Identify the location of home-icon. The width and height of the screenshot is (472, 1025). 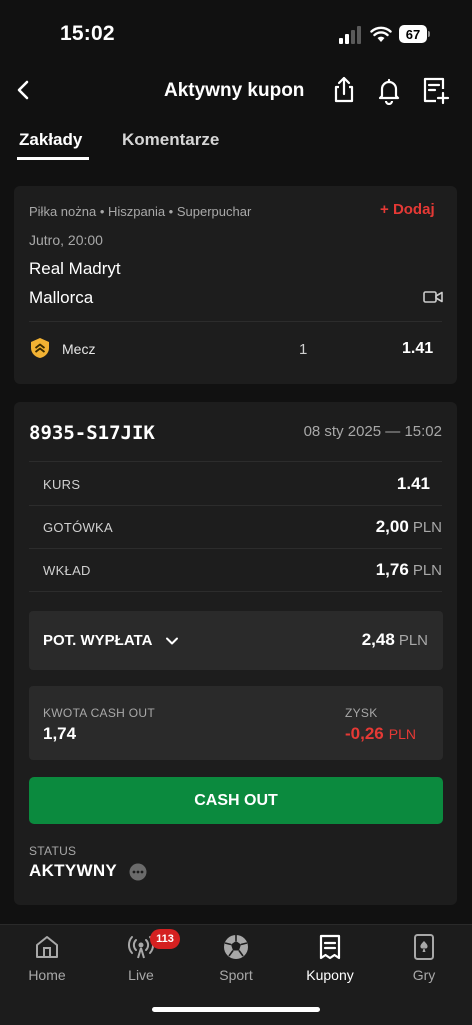
(47, 947).